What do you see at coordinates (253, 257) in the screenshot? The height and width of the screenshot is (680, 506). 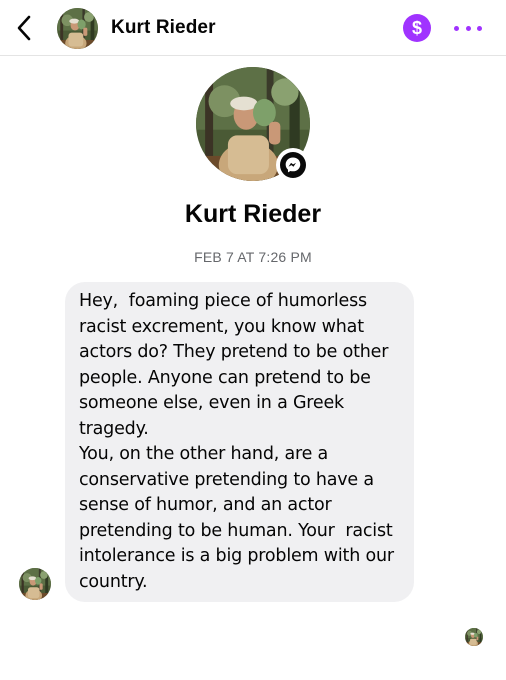 I see `message-timestamp: FEB 7 AT 7:26 PM` at bounding box center [253, 257].